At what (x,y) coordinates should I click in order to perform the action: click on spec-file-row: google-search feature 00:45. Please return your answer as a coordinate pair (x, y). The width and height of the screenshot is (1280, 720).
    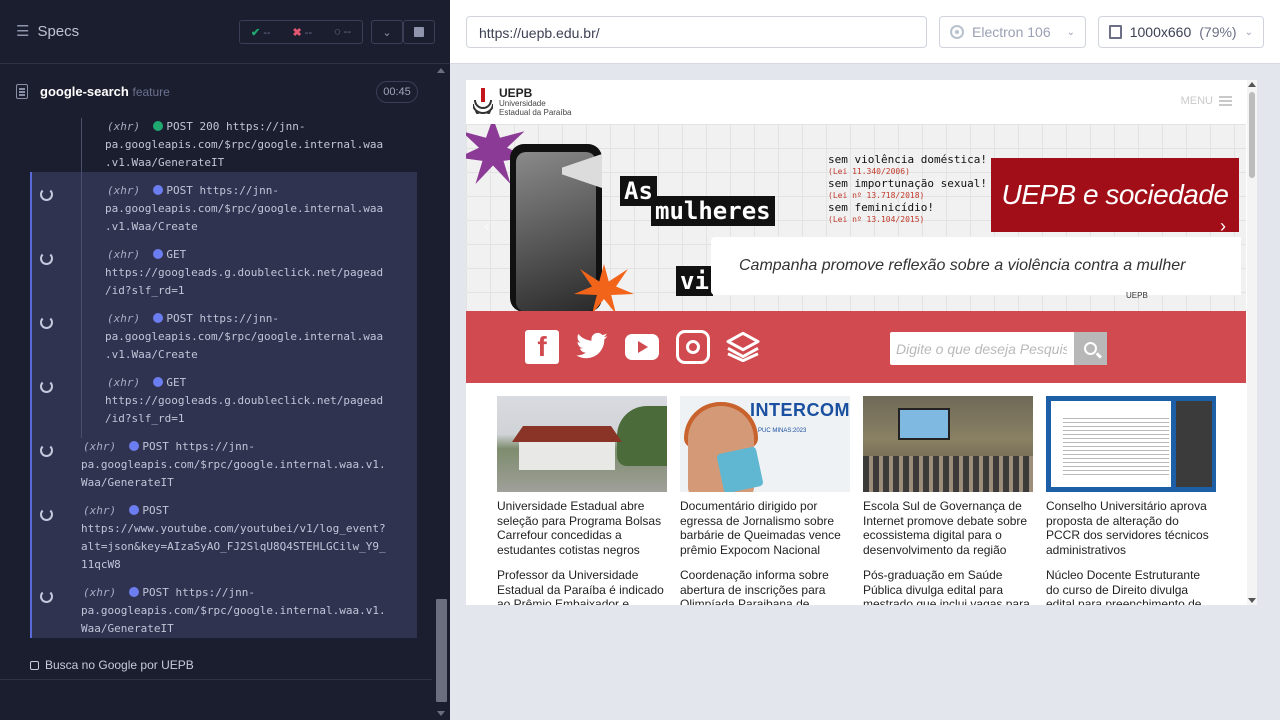
    Looking at the image, I should click on (217, 92).